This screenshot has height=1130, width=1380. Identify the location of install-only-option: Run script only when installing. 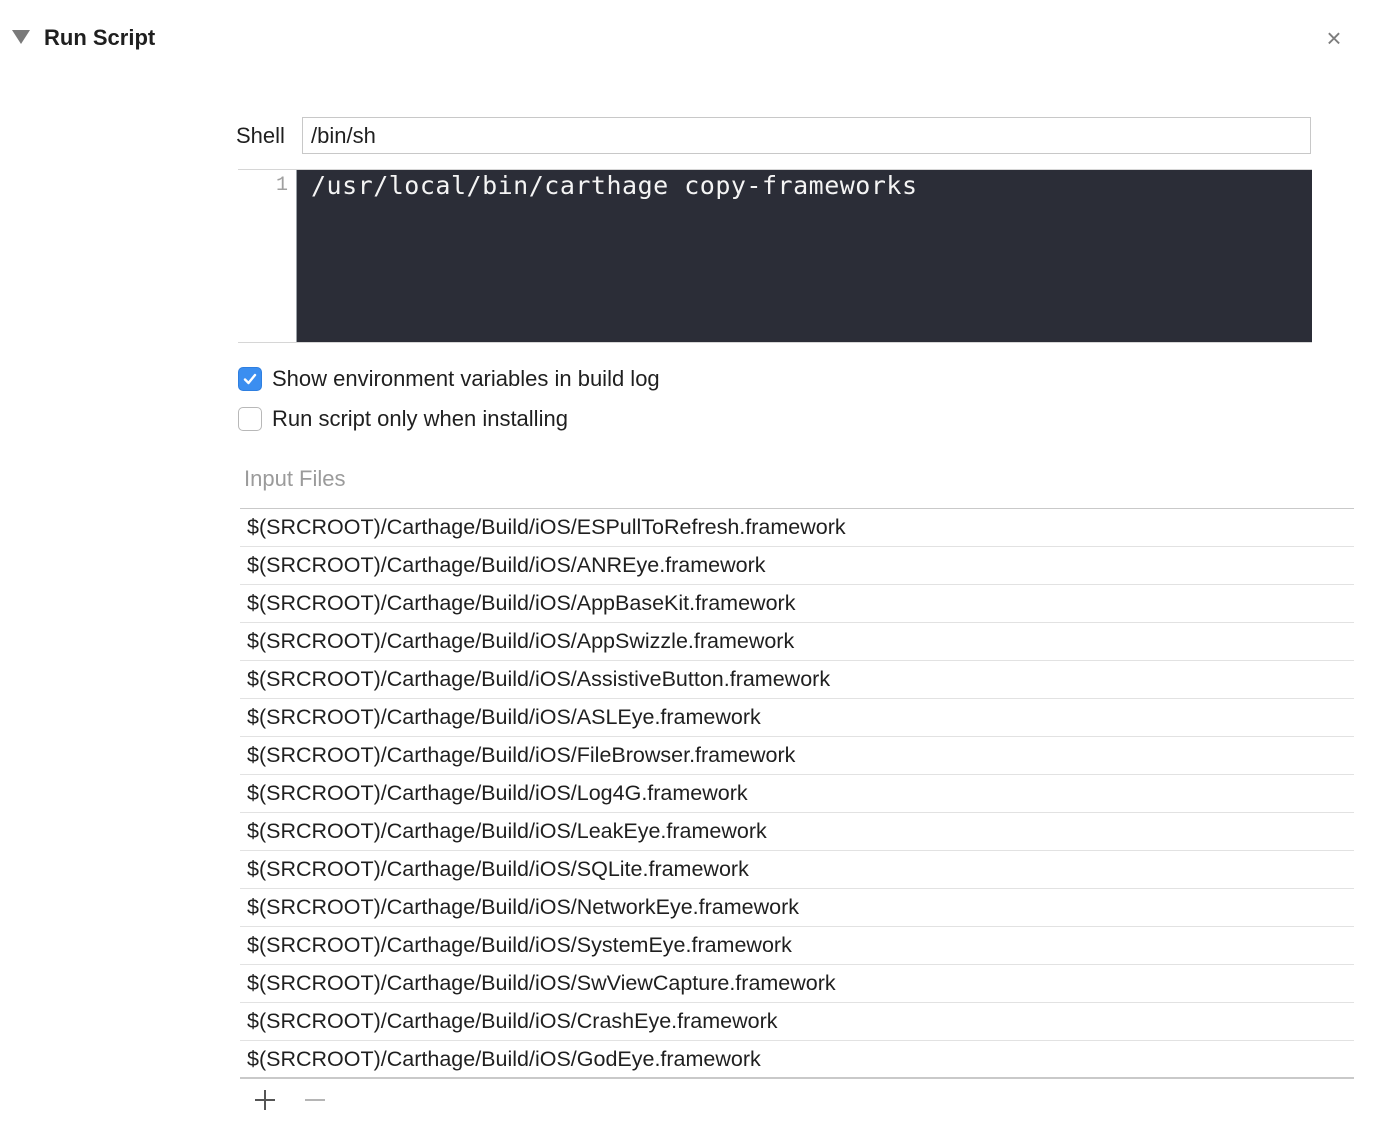
(403, 419).